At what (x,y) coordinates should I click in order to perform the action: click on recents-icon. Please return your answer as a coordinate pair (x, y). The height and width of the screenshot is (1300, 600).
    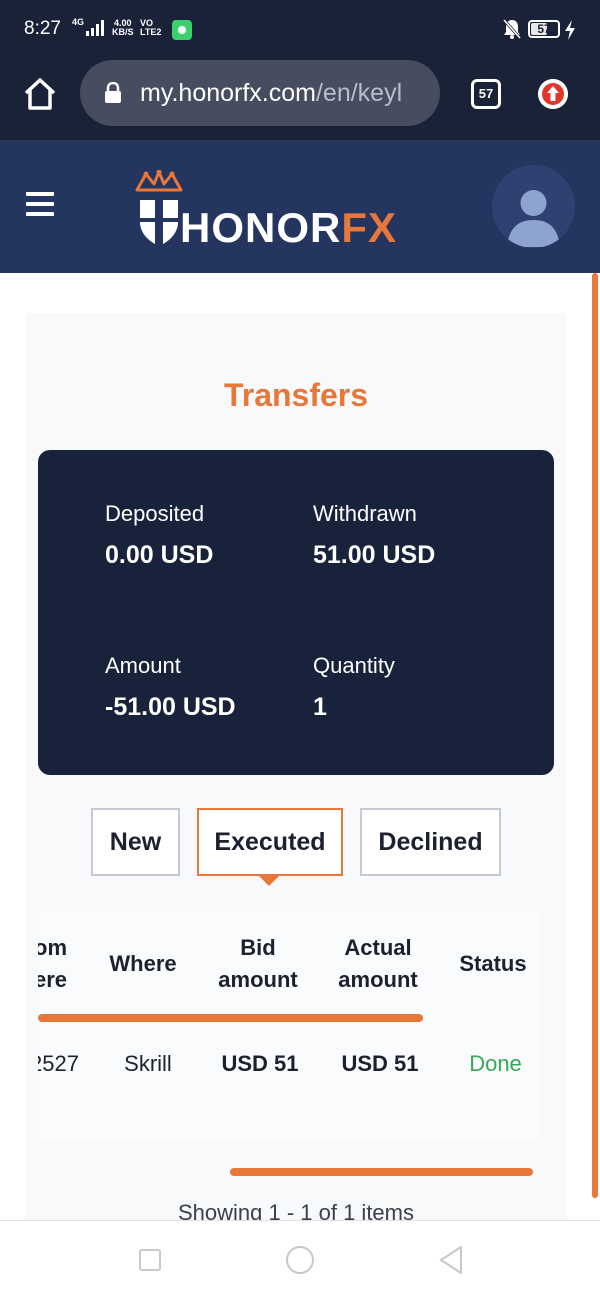
    Looking at the image, I should click on (150, 1260).